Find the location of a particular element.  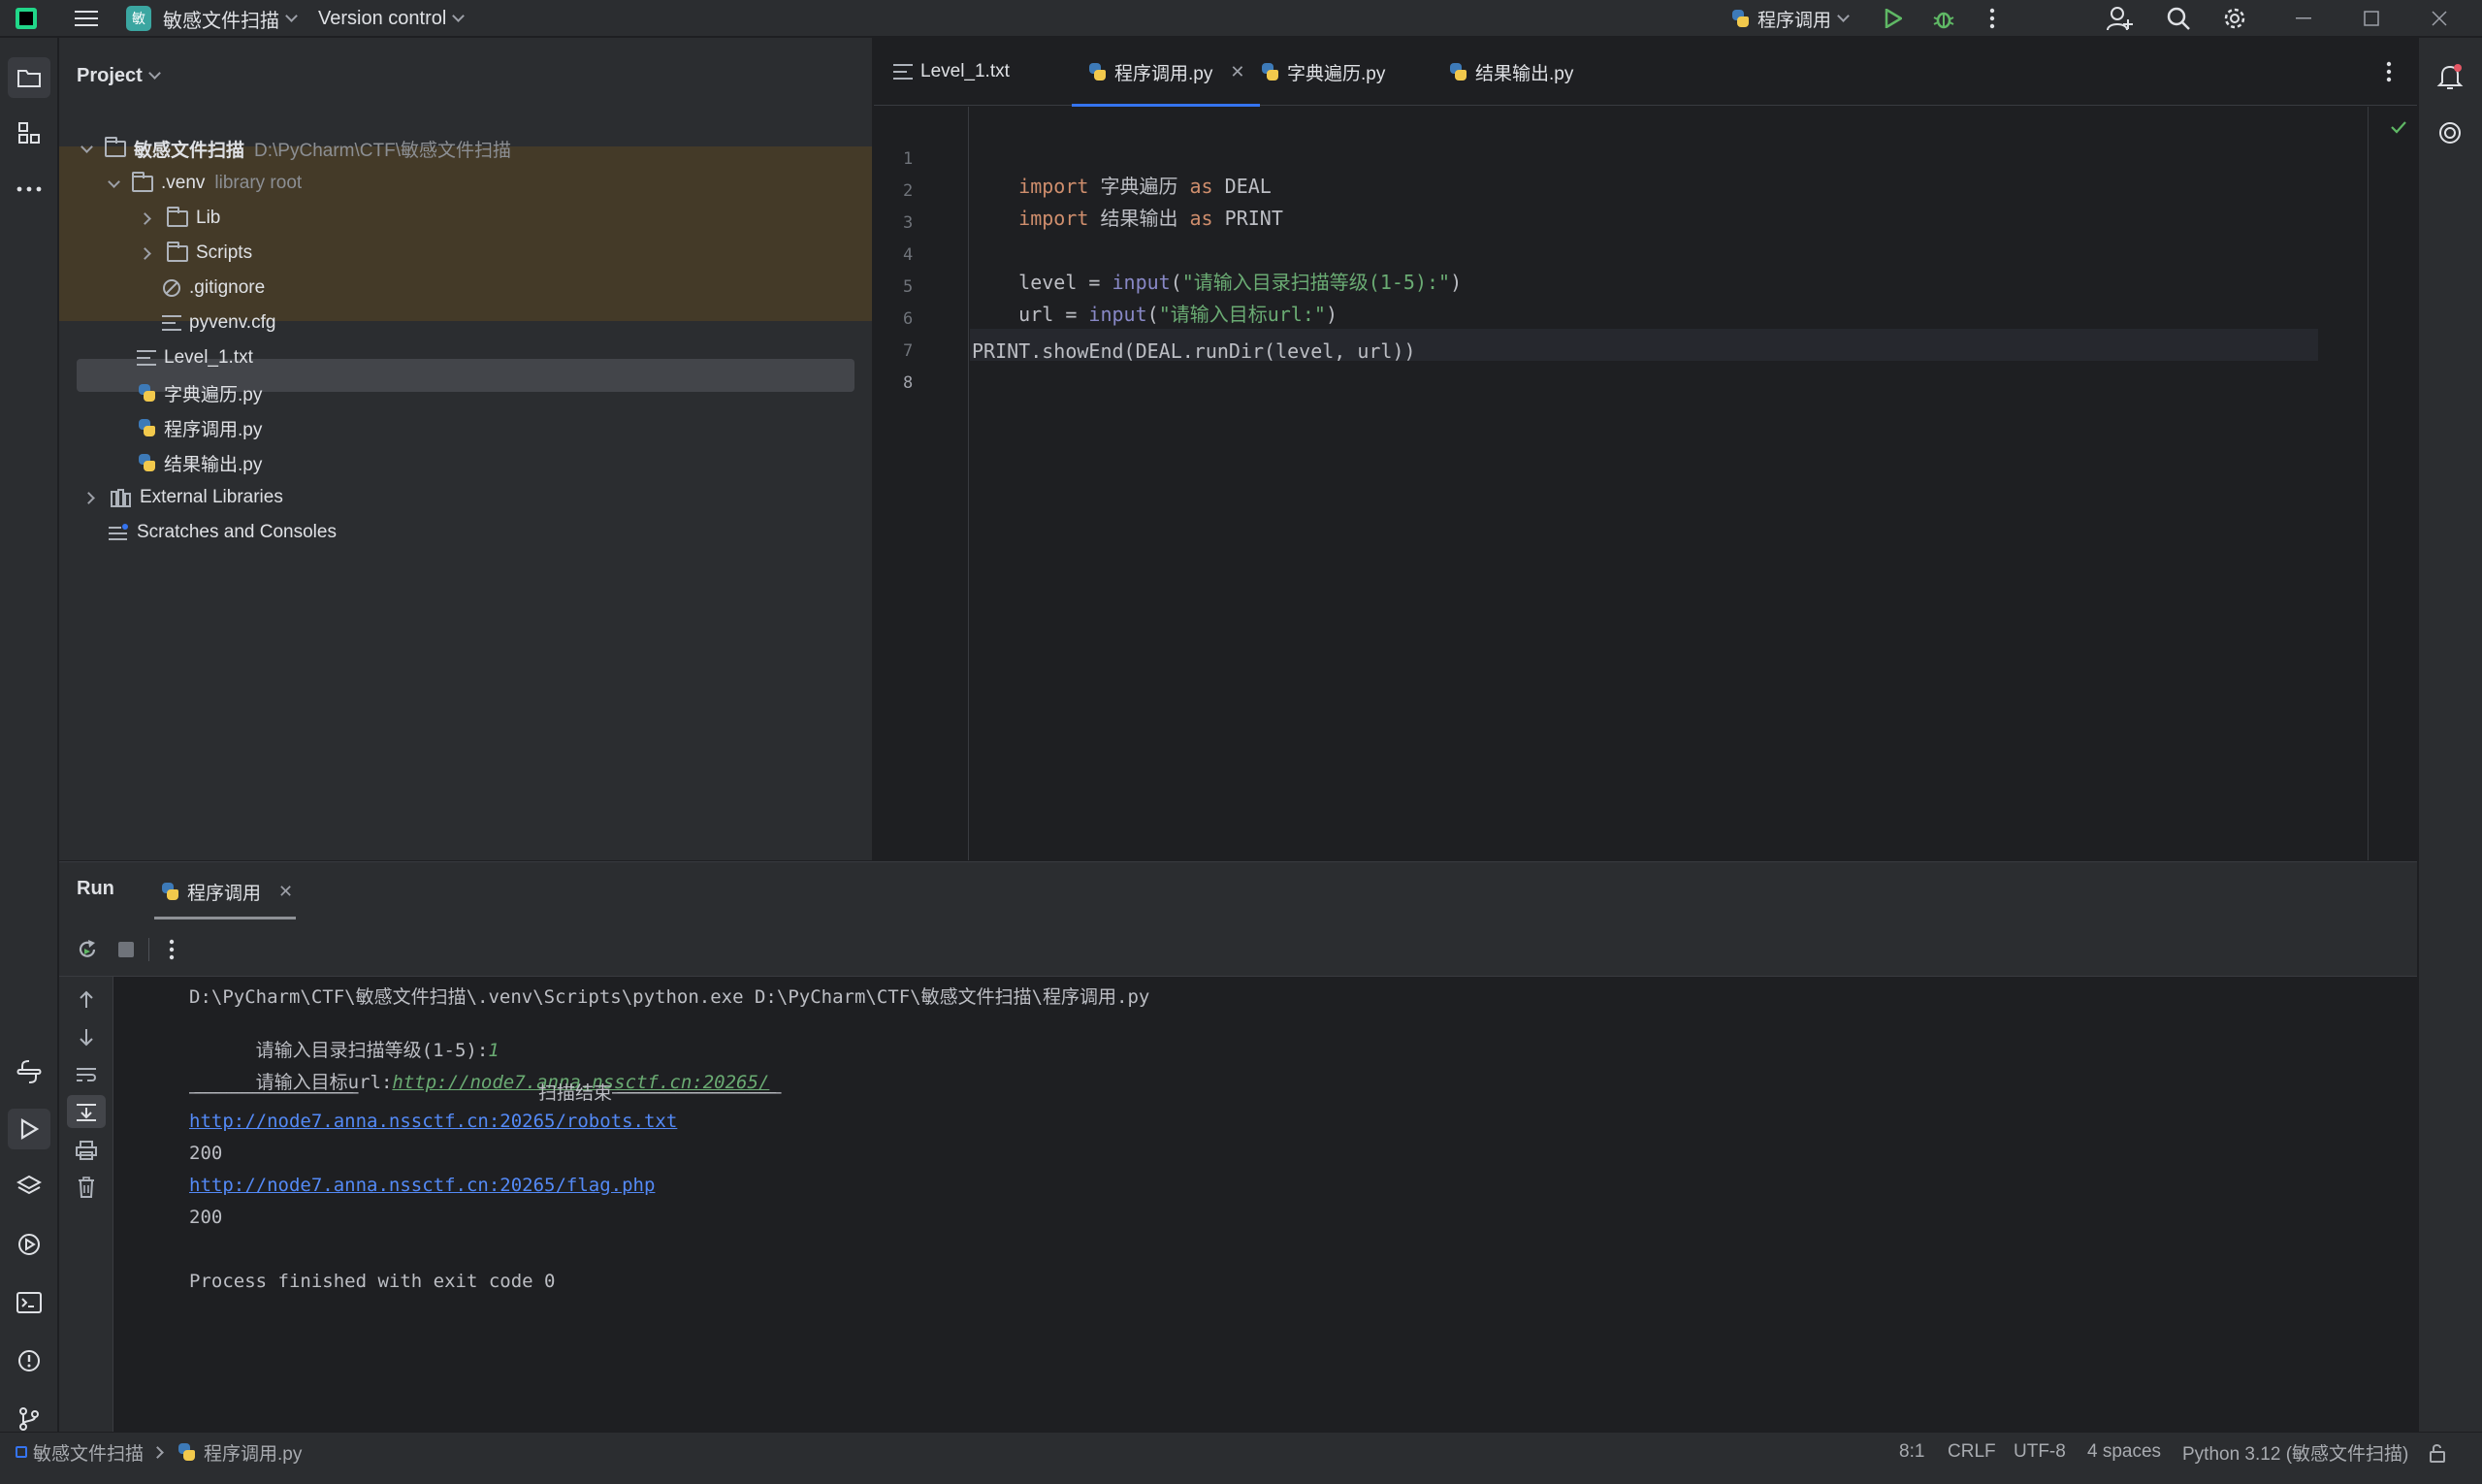

tab-output-py: 结果输出.py is located at coordinates (1510, 72).